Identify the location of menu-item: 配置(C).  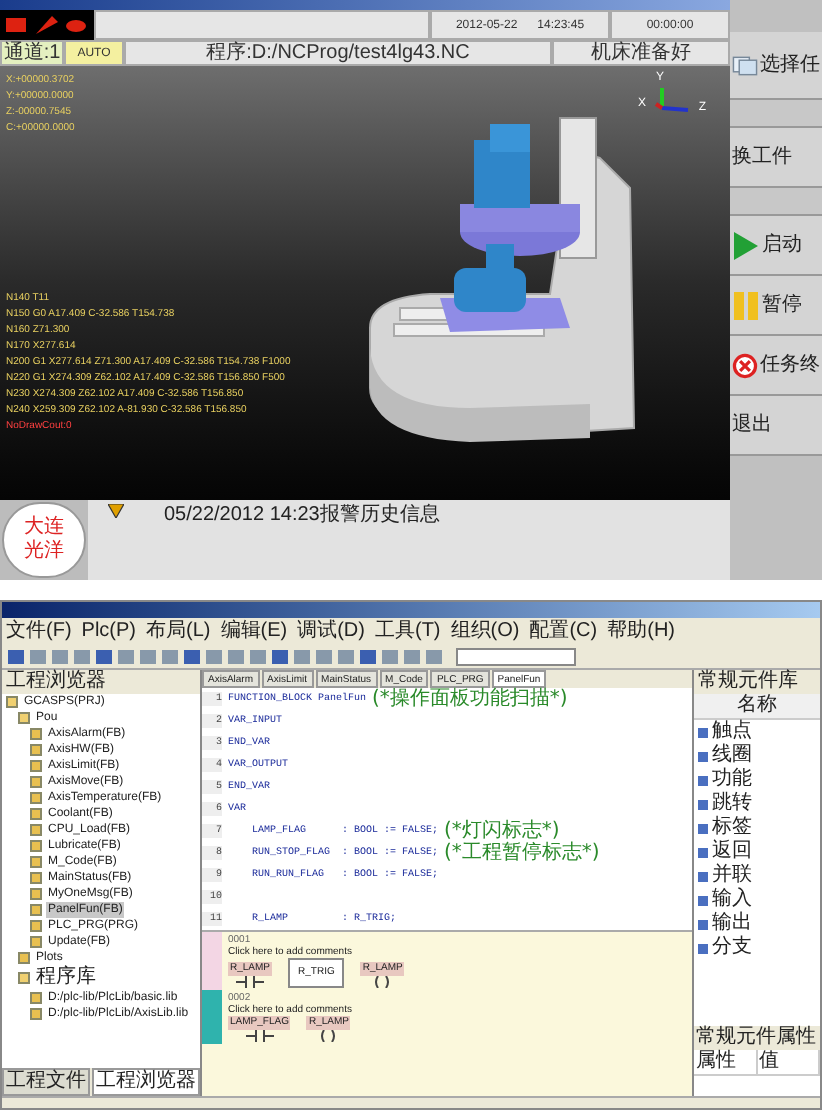
(563, 631).